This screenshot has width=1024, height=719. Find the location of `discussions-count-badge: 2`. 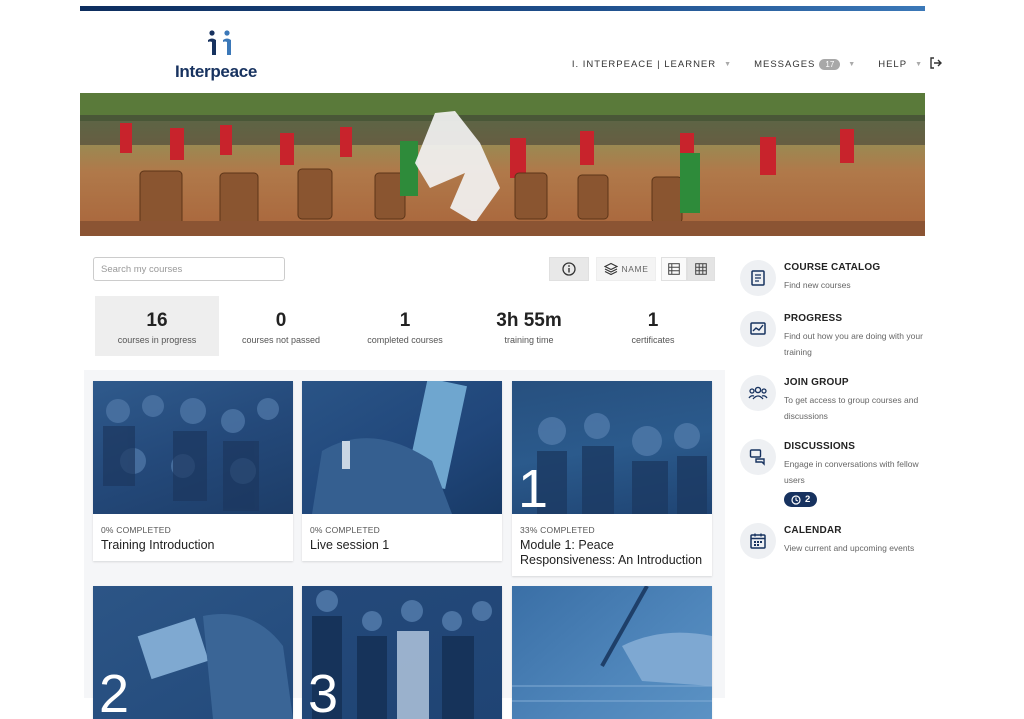

discussions-count-badge: 2 is located at coordinates (801, 499).